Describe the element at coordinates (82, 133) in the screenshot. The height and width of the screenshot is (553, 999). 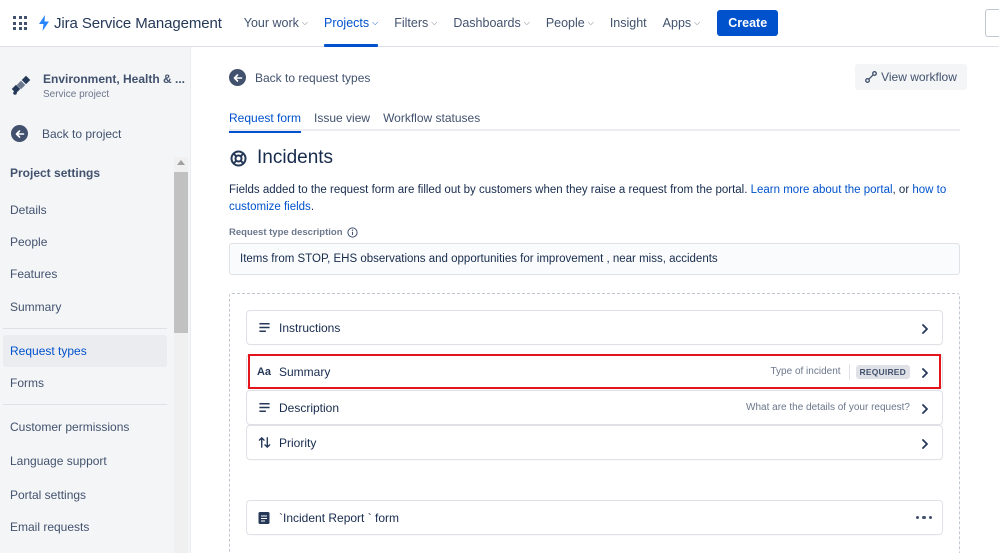
I see `back-to-project-label: Back to project` at that location.